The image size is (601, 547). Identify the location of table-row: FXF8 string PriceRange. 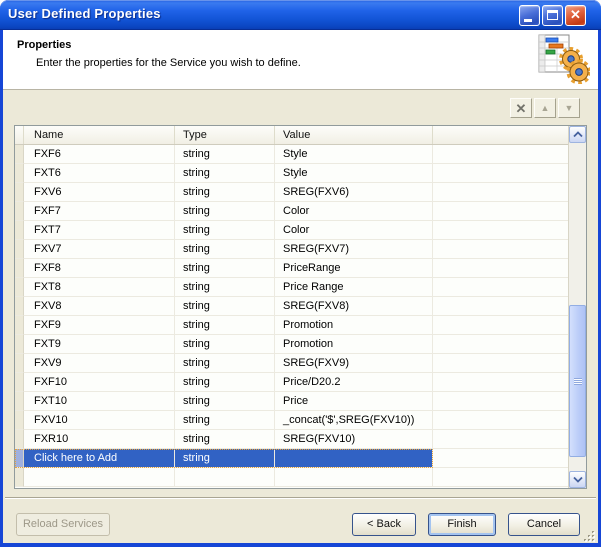
(291, 268).